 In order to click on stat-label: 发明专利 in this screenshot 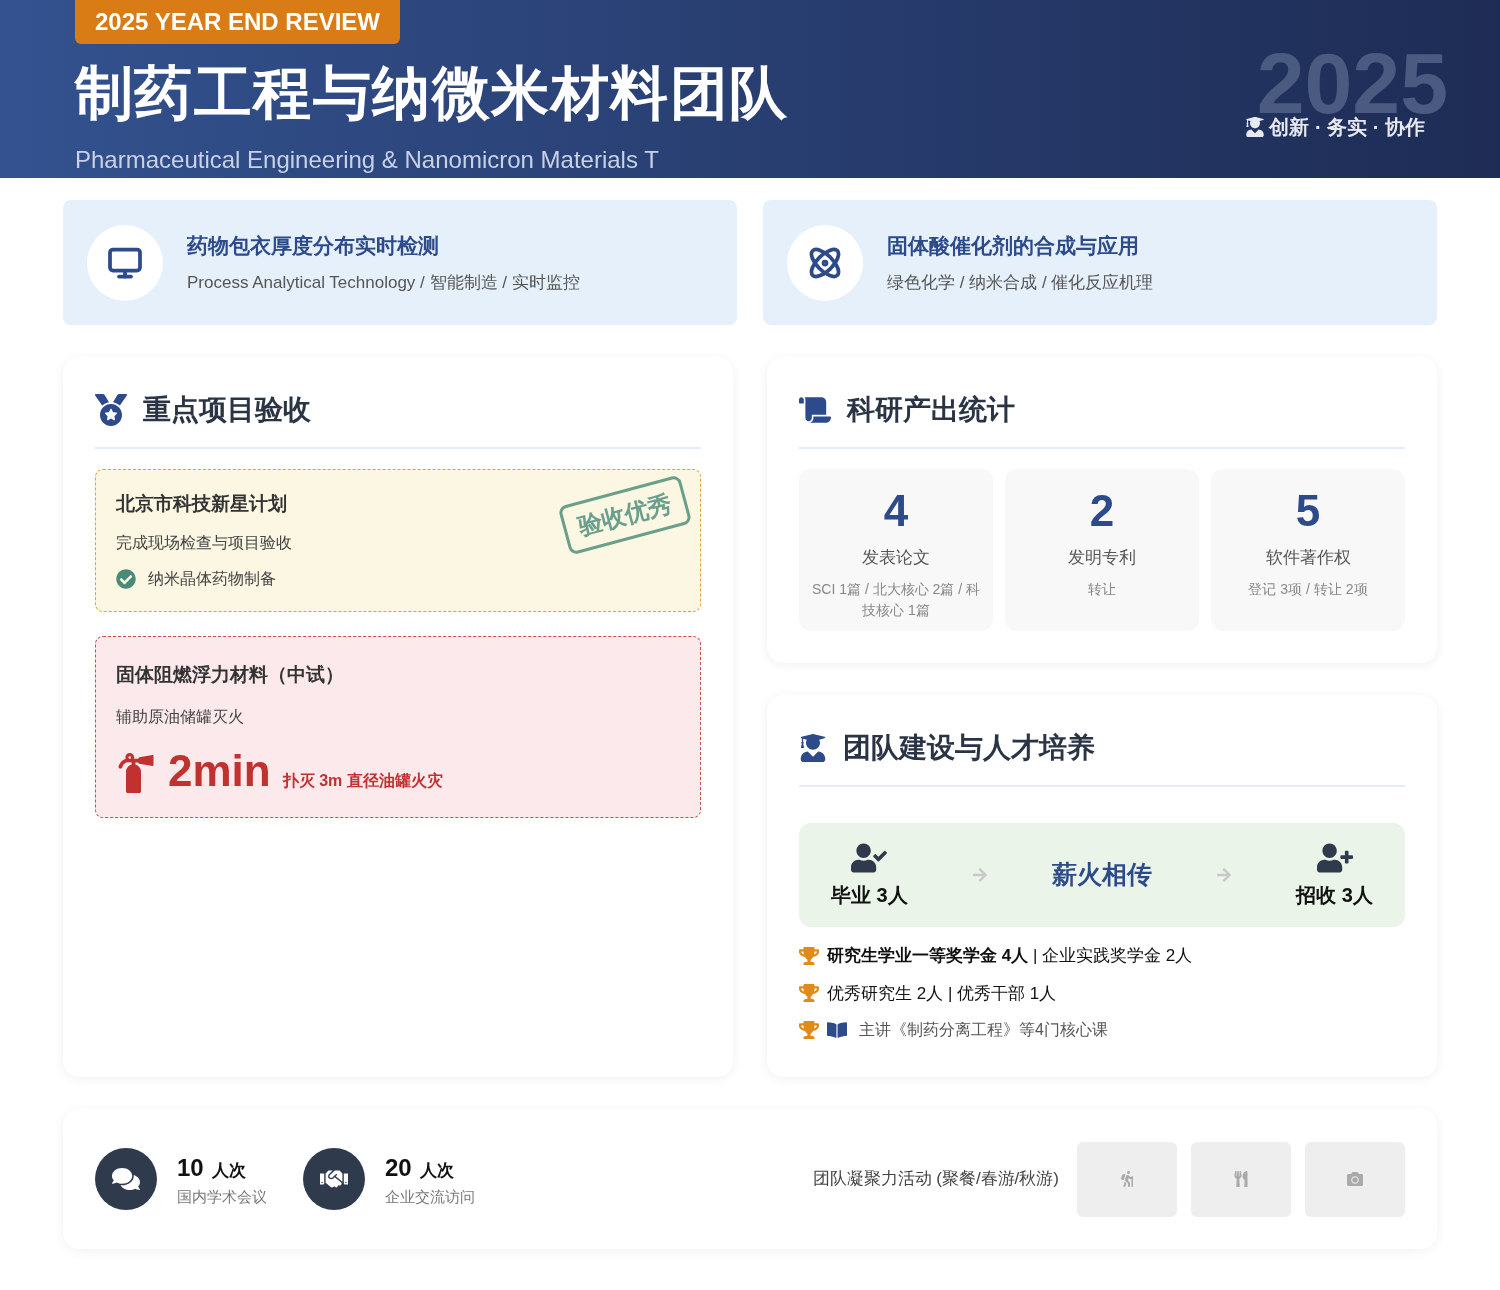, I will do `click(1102, 558)`.